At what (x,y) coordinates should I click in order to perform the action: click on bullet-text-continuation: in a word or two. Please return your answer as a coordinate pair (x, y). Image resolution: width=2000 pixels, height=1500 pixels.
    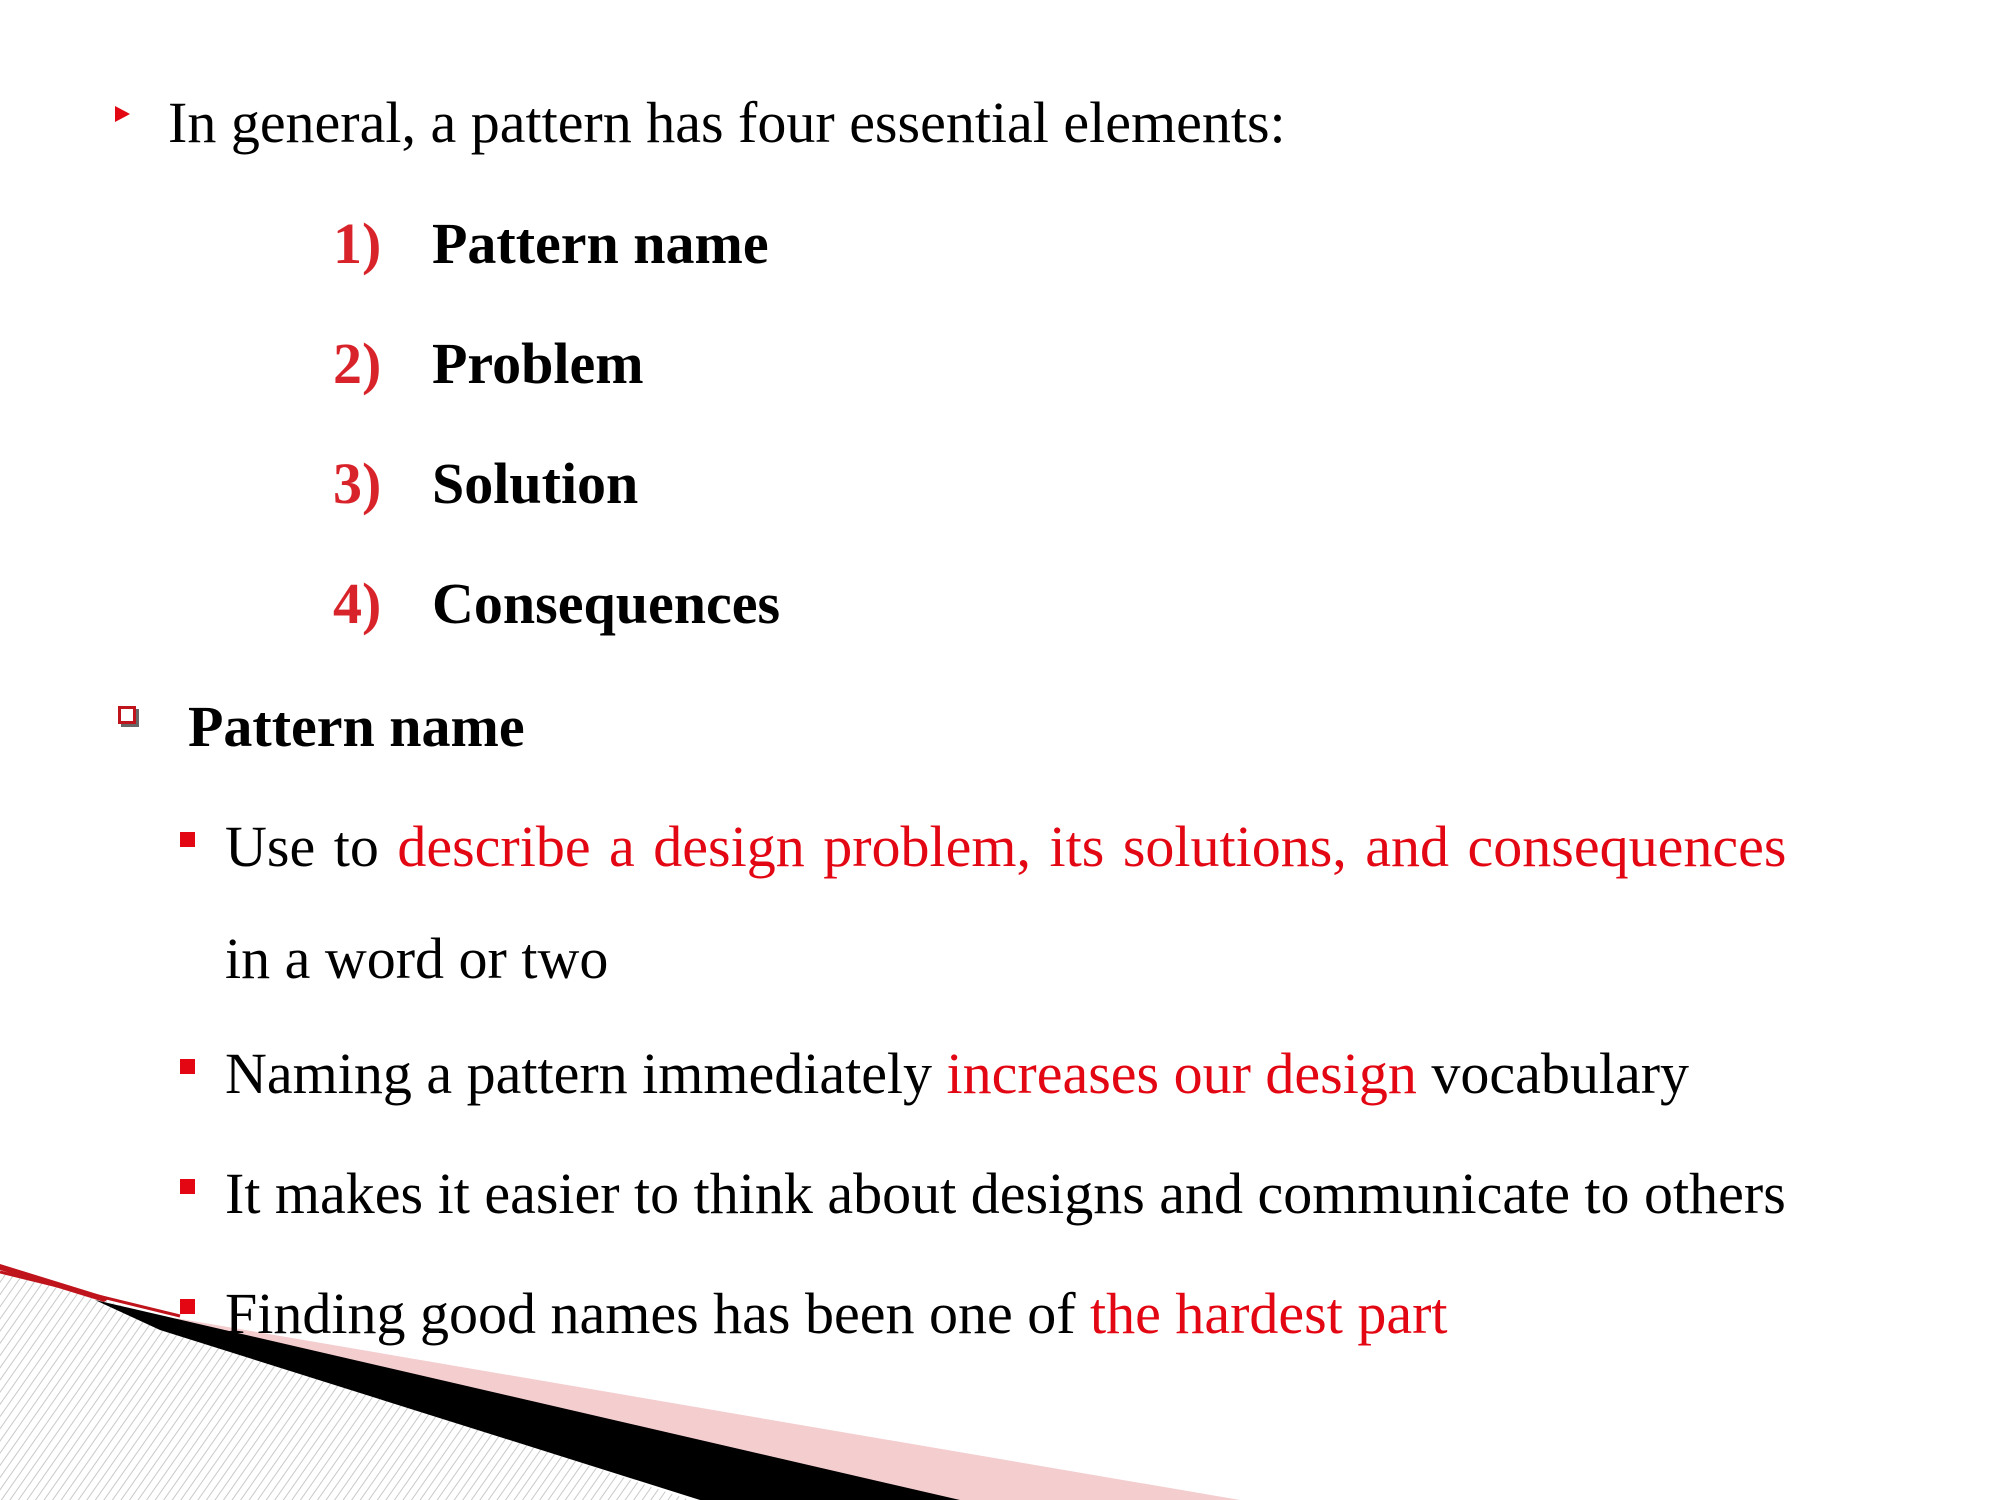
    Looking at the image, I should click on (417, 958).